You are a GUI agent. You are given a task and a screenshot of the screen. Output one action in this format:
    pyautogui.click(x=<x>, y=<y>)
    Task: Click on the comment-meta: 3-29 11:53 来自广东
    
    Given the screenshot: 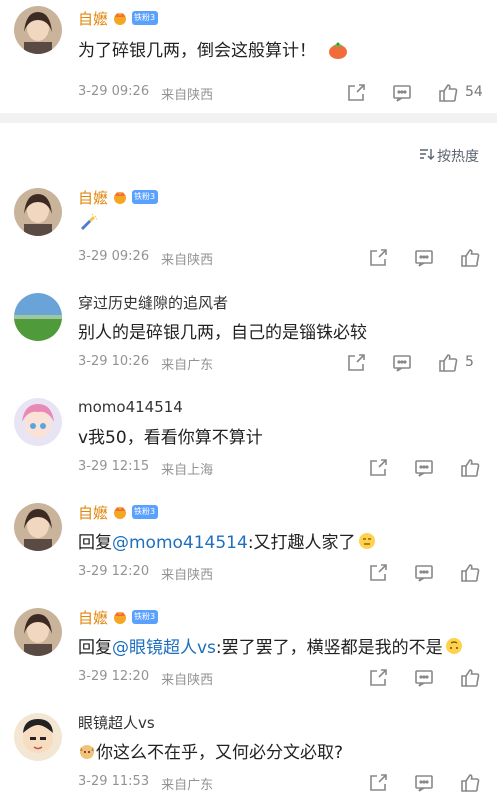 What is the action you would take?
    pyautogui.click(x=145, y=783)
    